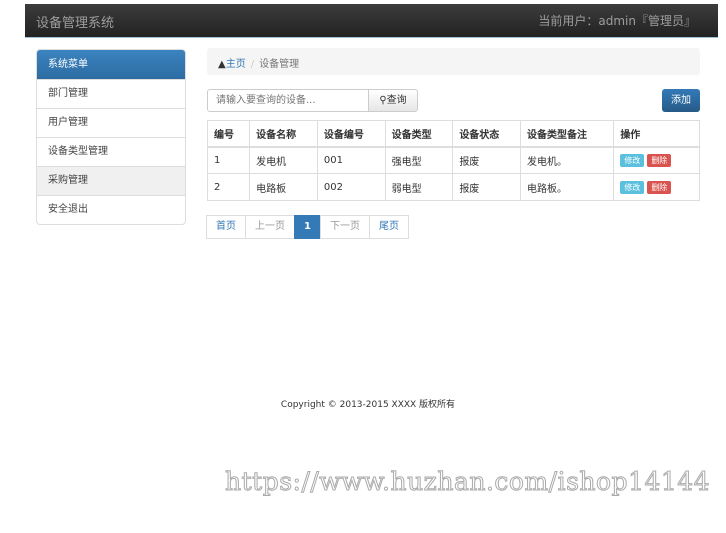  Describe the element at coordinates (283, 160) in the screenshot. I see `cell: 发电机` at that location.